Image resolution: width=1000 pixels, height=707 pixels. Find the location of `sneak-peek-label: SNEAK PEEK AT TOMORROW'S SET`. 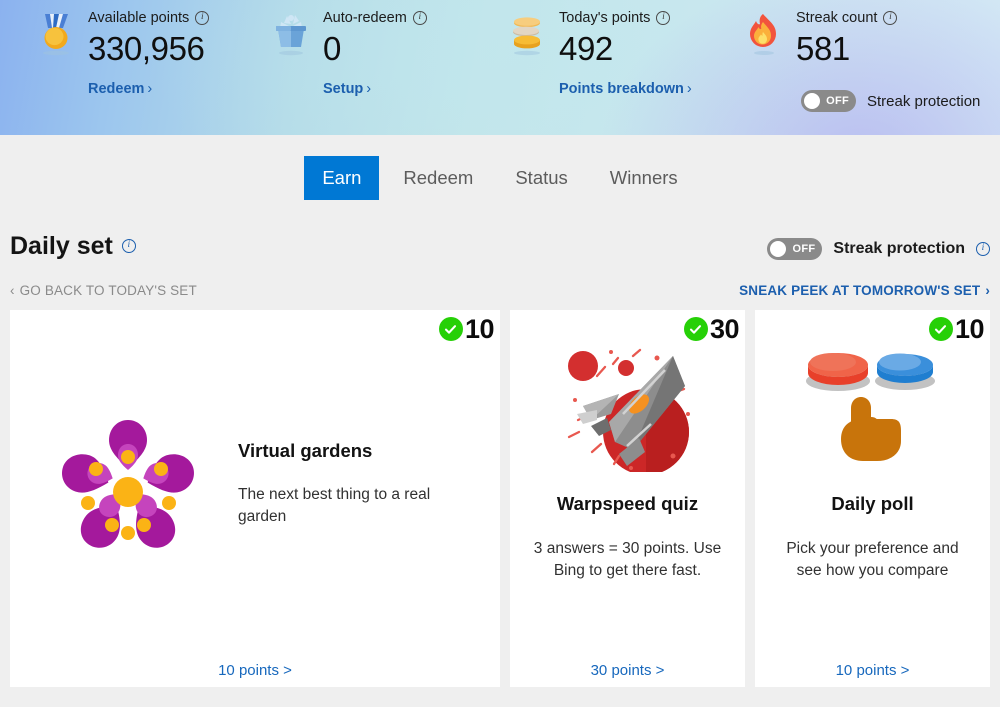

sneak-peek-label: SNEAK PEEK AT TOMORROW'S SET is located at coordinates (860, 290).